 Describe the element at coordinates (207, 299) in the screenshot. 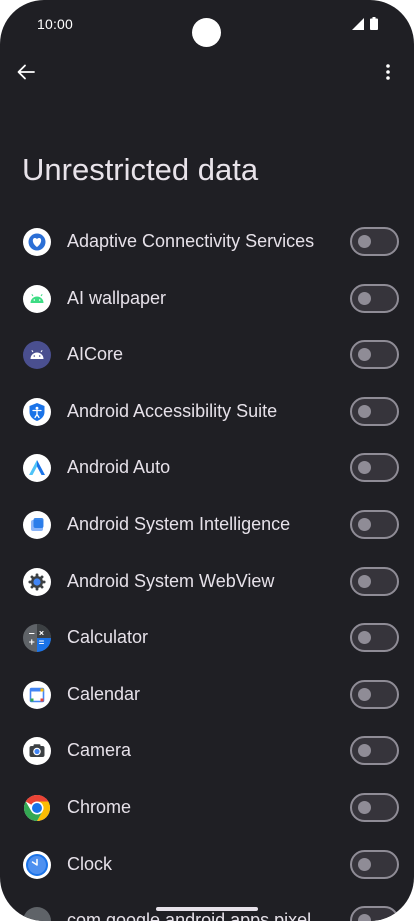

I see `app-row-ai-wallpaper: AI wallpaper` at that location.